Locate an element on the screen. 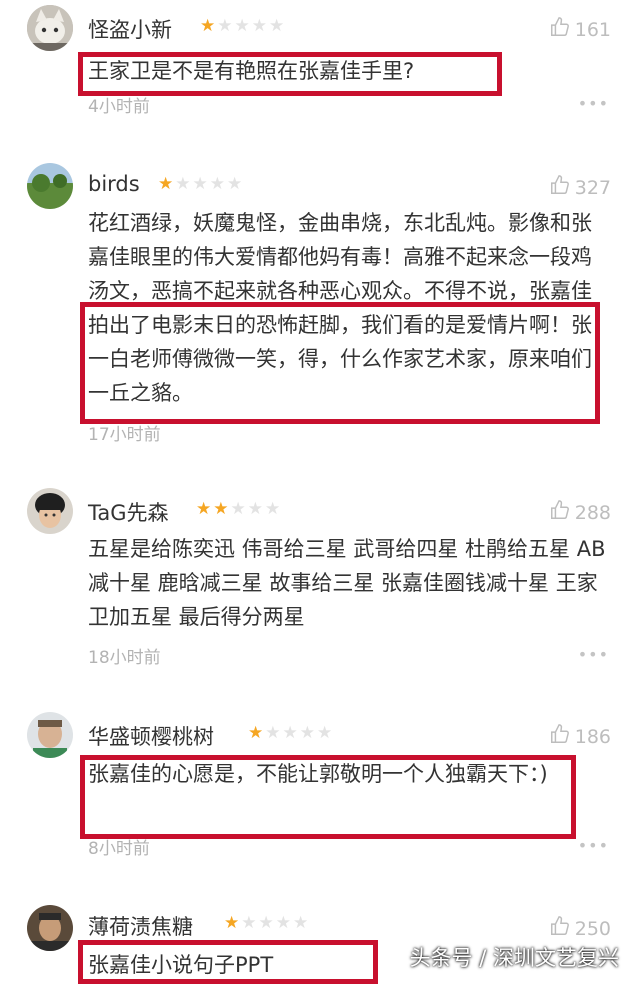 The height and width of the screenshot is (984, 641). like-button: 250 is located at coordinates (580, 928).